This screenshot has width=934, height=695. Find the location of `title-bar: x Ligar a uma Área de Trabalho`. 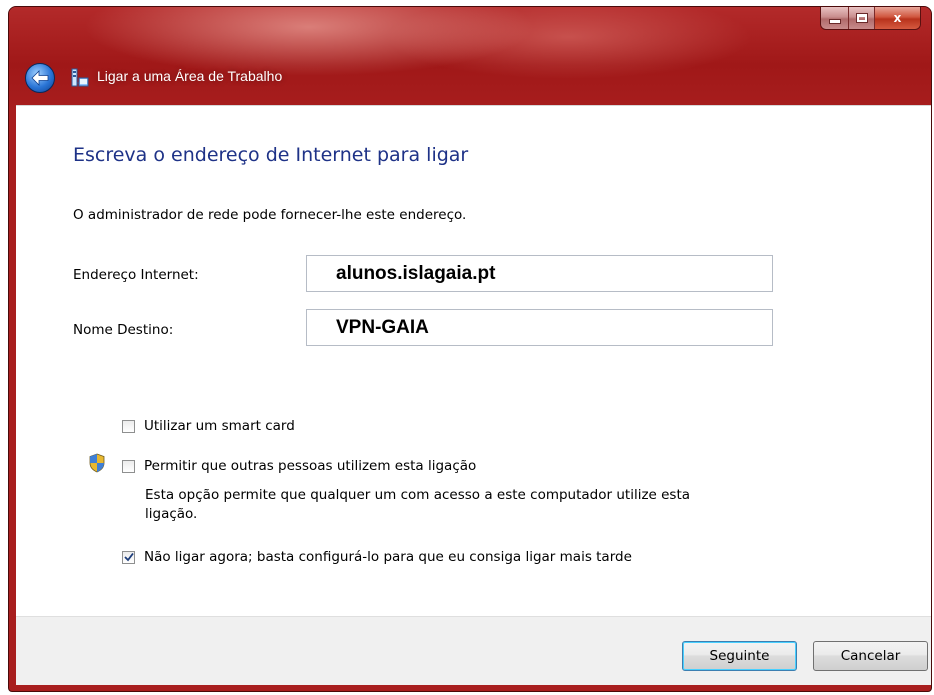

title-bar: x Ligar a uma Área de Trabalho is located at coordinates (470, 59).